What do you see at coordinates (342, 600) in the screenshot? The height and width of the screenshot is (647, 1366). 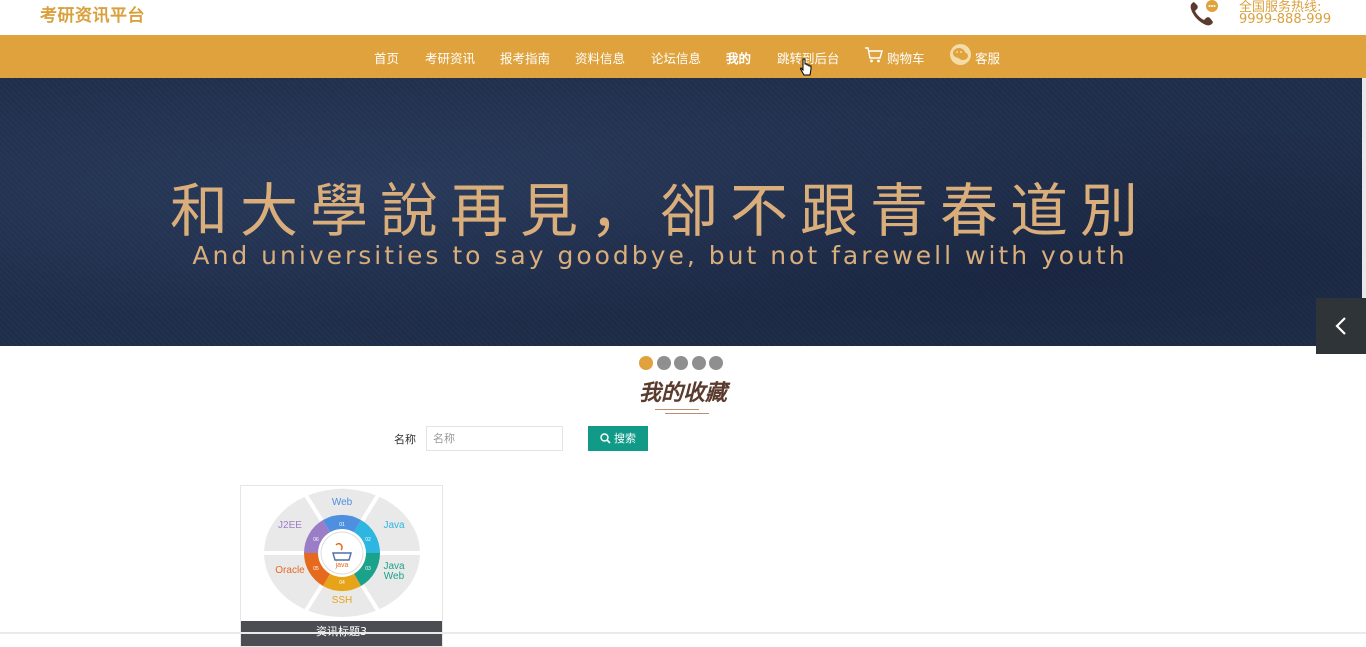 I see `svg-text: SSH` at bounding box center [342, 600].